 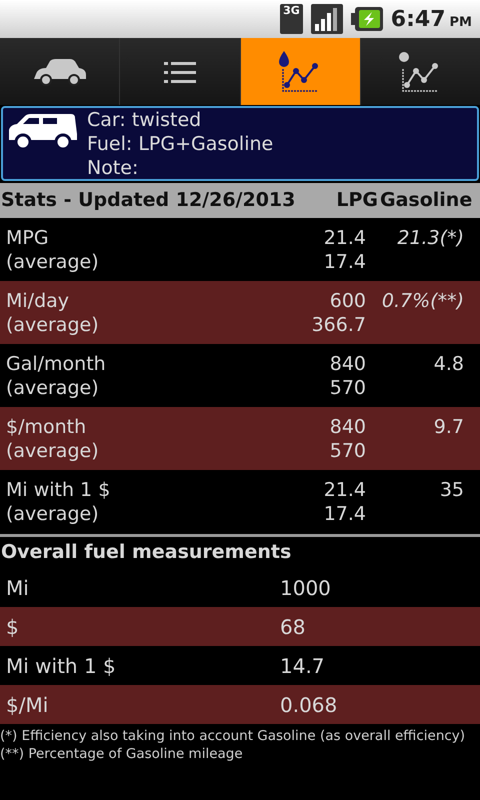 What do you see at coordinates (56, 364) in the screenshot?
I see `stat-label: Gal/month` at bounding box center [56, 364].